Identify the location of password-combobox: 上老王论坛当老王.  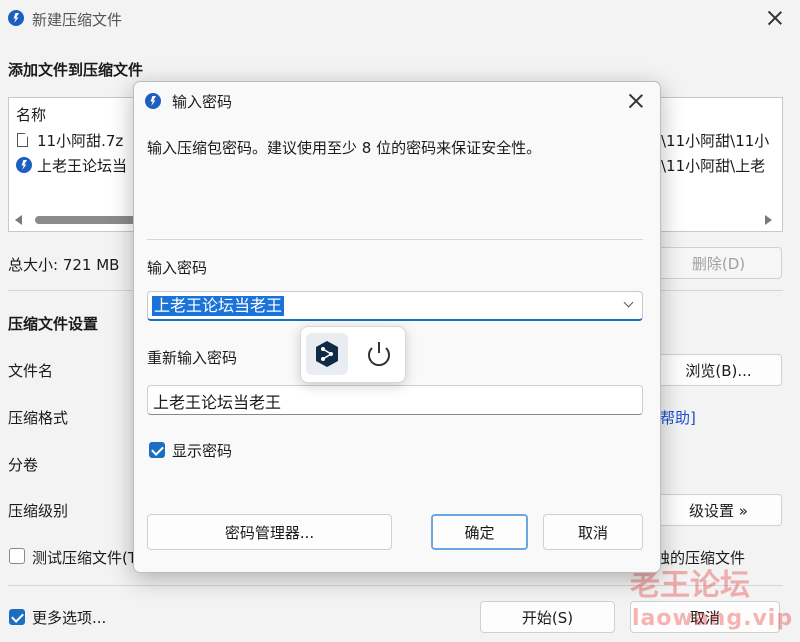
(395, 306).